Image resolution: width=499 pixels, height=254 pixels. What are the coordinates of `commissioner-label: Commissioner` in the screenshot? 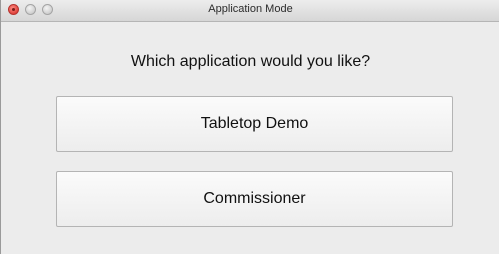 It's located at (254, 198).